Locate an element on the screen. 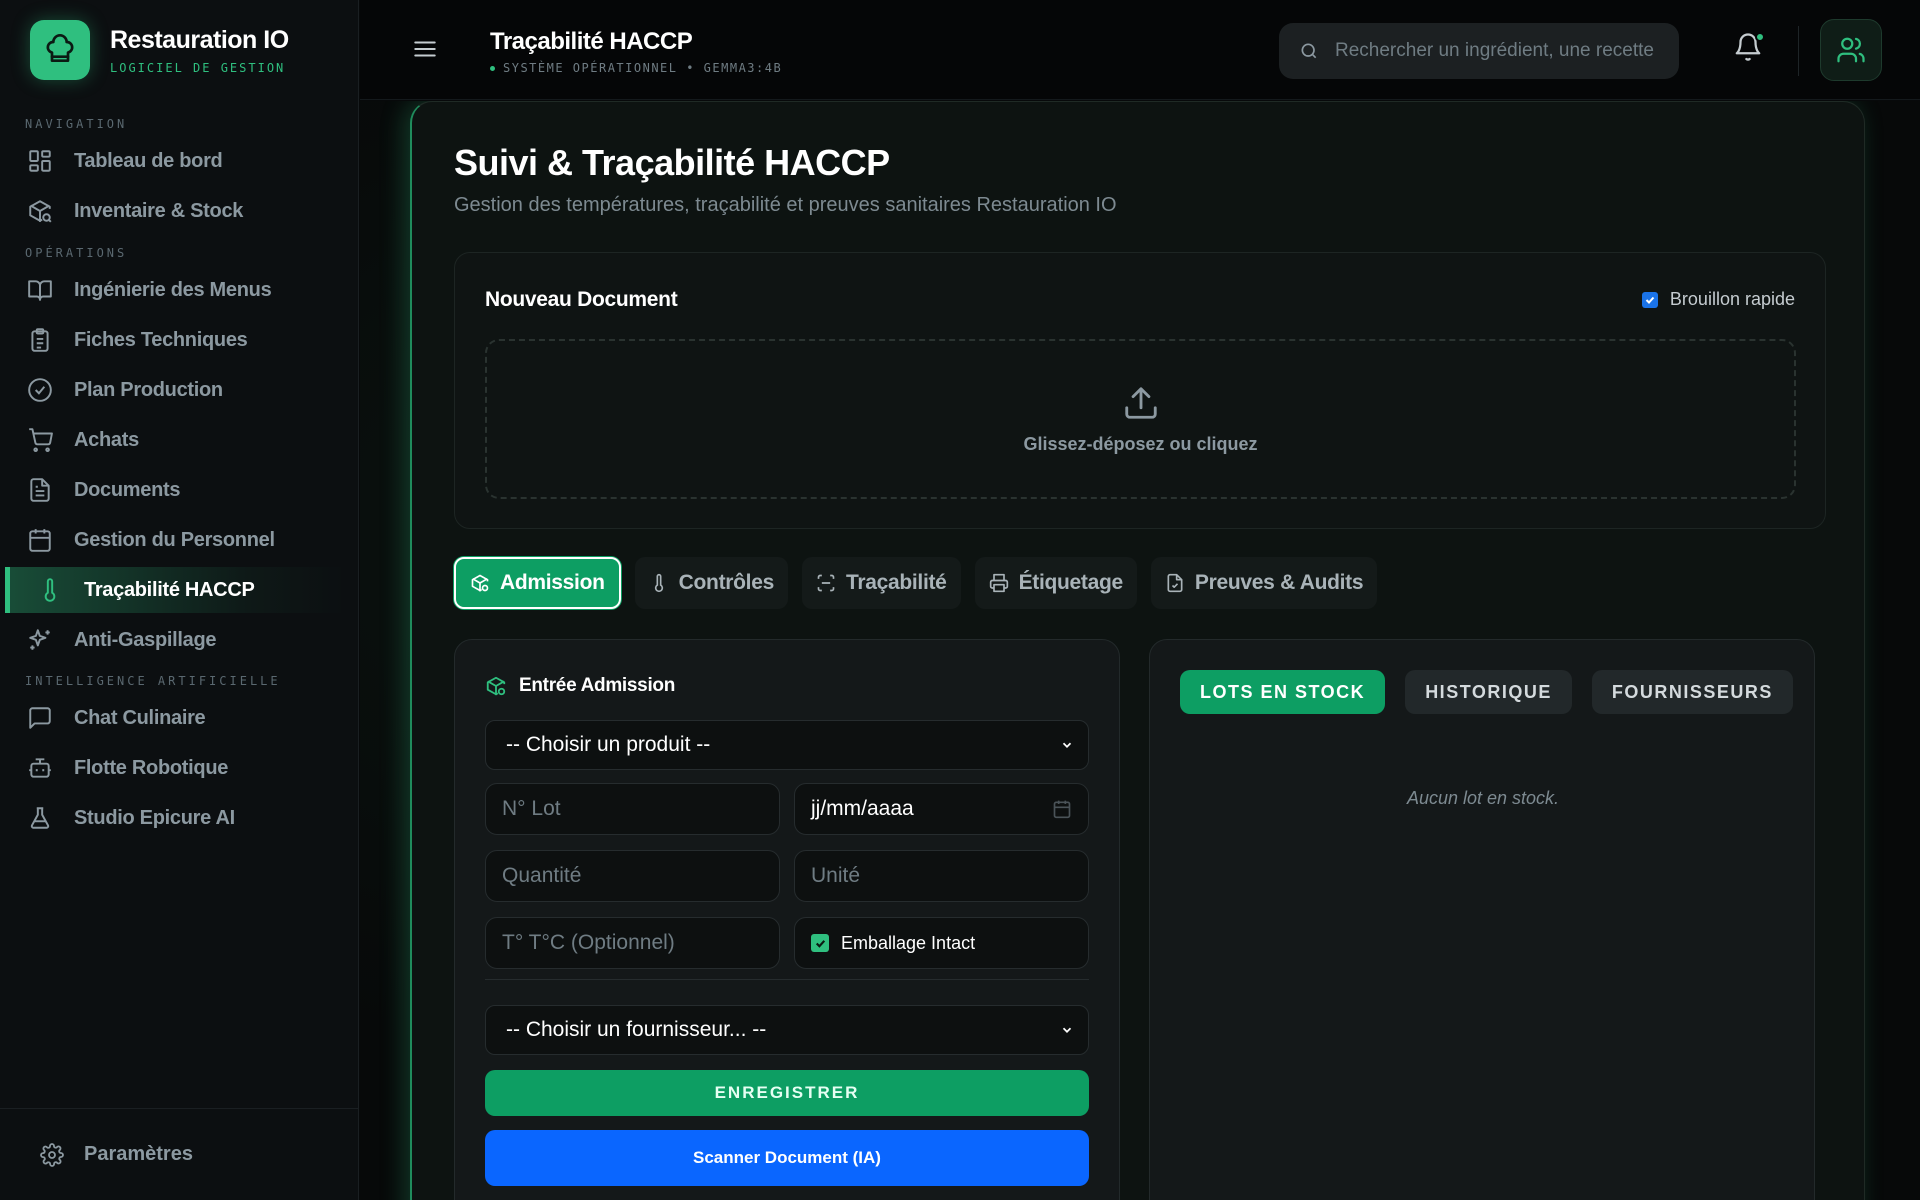 The width and height of the screenshot is (1920, 1200). notifications-button is located at coordinates (1749, 47).